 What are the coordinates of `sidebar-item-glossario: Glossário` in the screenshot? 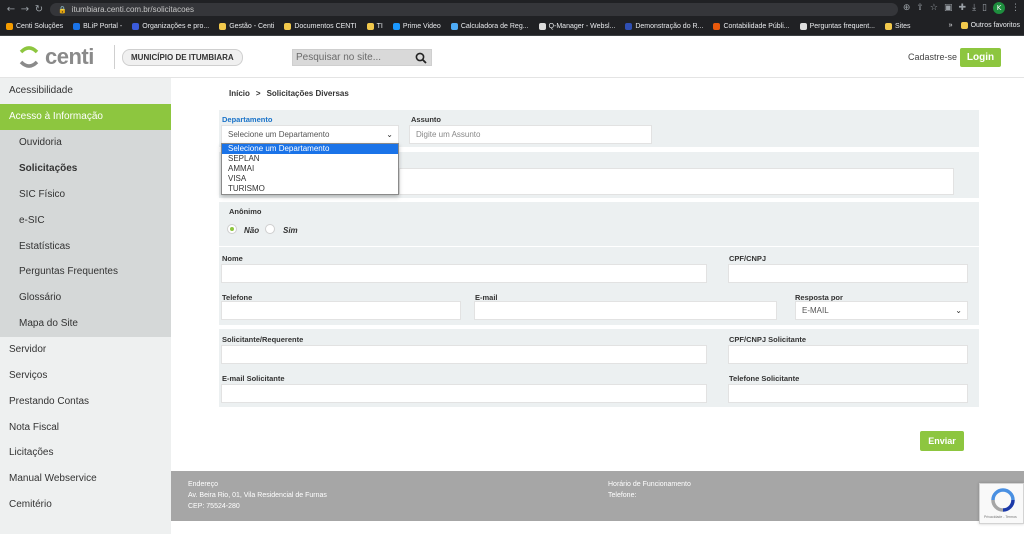 It's located at (85, 298).